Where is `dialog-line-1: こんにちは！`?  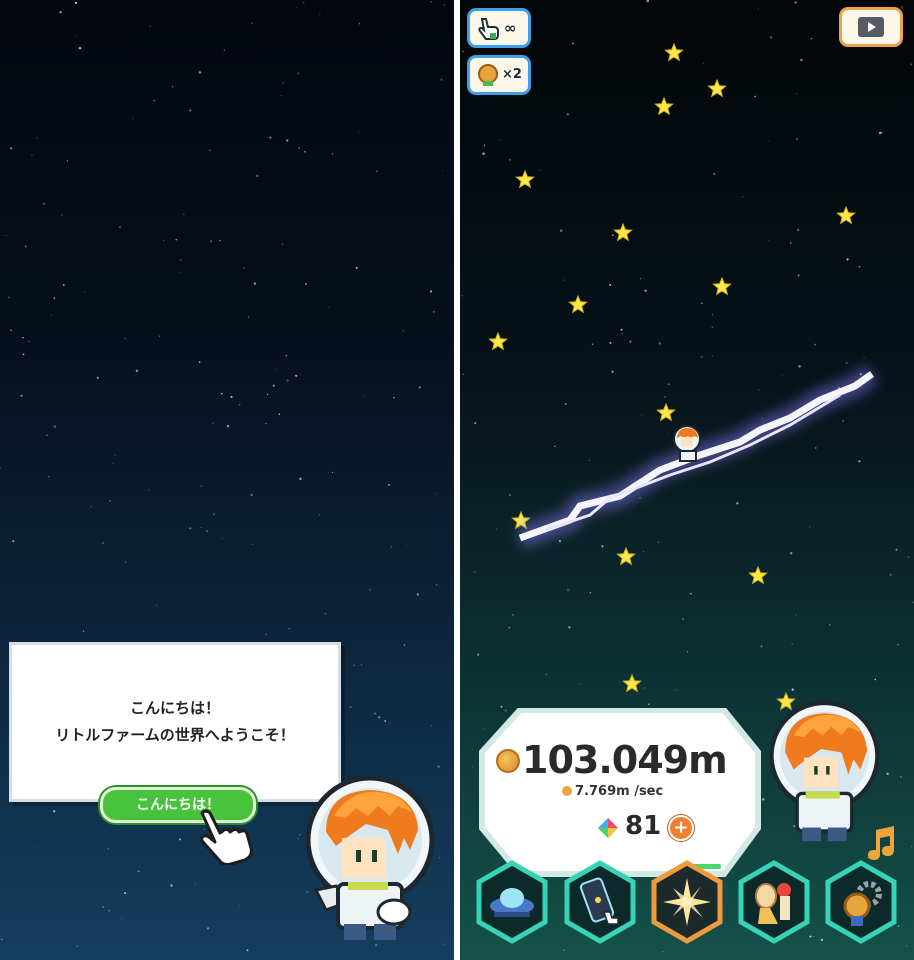
dialog-line-1: こんにちは！ is located at coordinates (174, 708).